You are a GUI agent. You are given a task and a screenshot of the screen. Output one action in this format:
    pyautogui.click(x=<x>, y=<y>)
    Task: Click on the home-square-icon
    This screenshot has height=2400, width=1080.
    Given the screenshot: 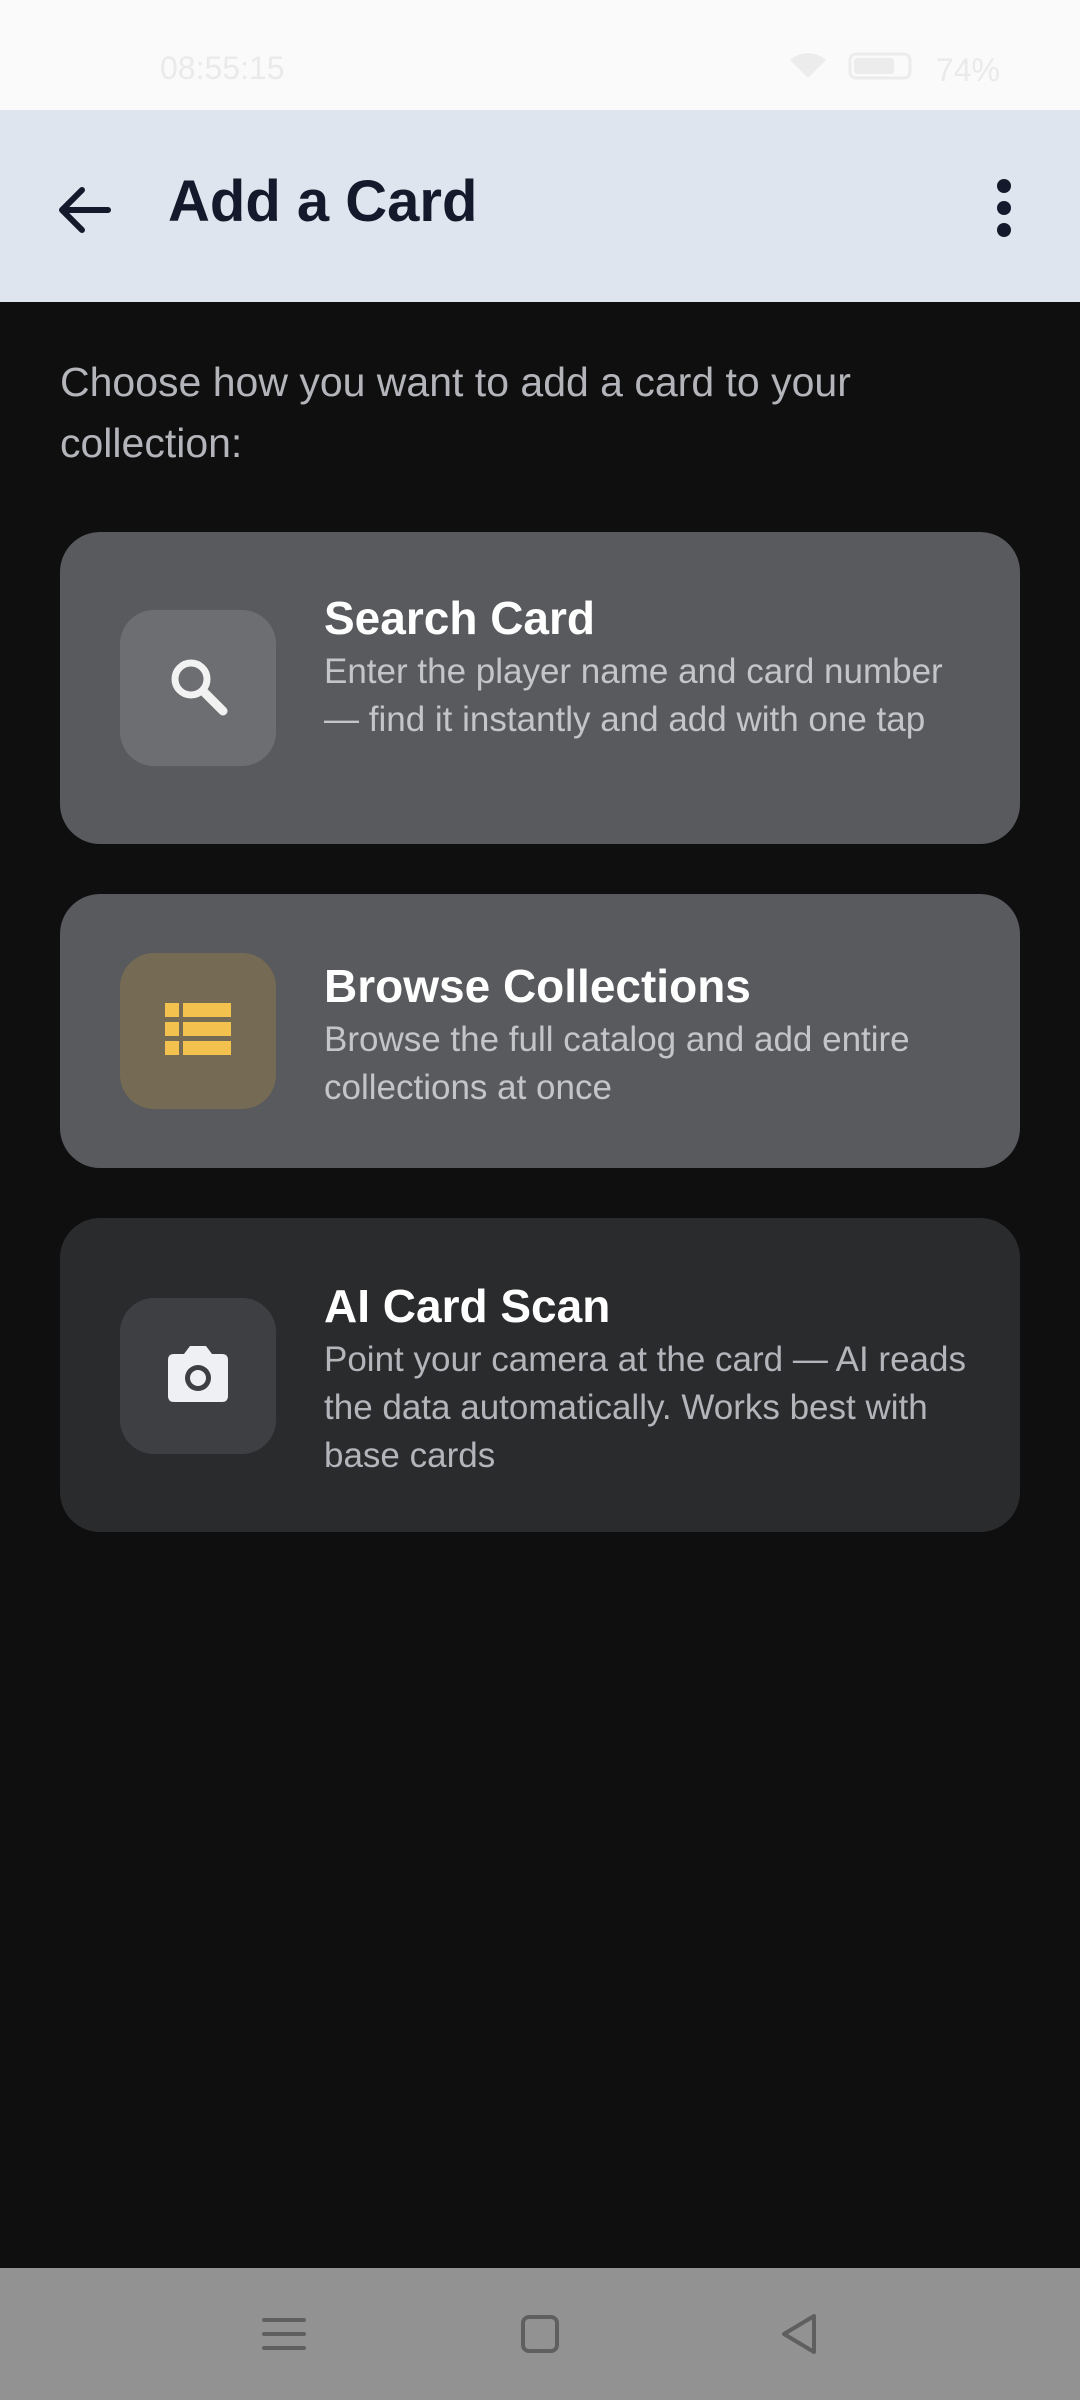 What is the action you would take?
    pyautogui.click(x=540, y=2340)
    